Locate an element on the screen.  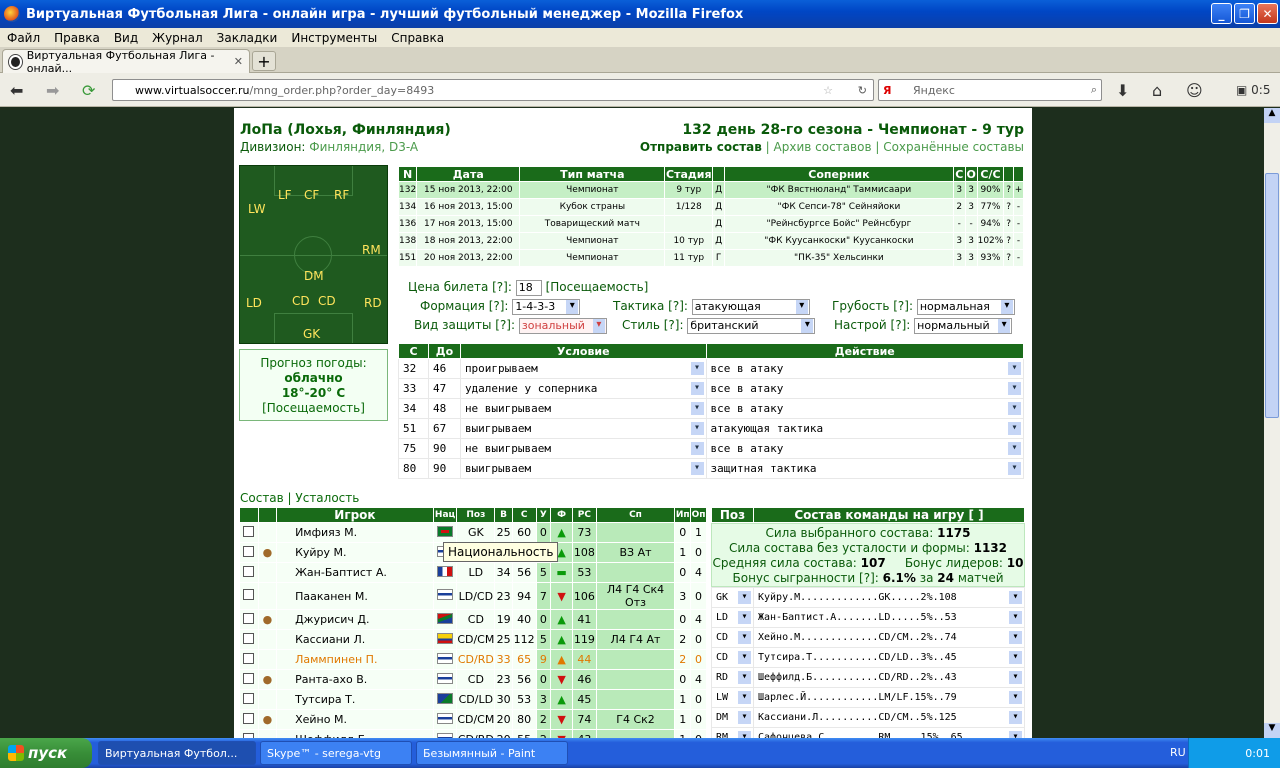
minute-input: 46 is located at coordinates (444, 368).